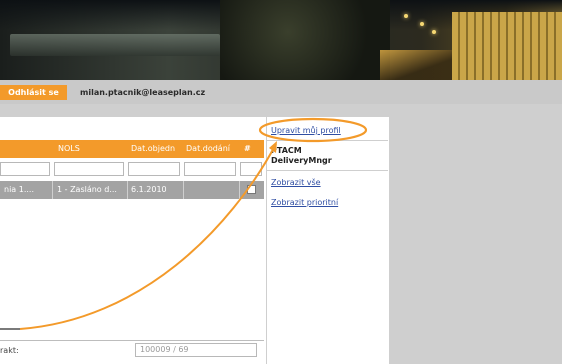 This screenshot has width=562, height=364. What do you see at coordinates (306, 130) in the screenshot?
I see `edit-profile-link: Upravit můj profil` at bounding box center [306, 130].